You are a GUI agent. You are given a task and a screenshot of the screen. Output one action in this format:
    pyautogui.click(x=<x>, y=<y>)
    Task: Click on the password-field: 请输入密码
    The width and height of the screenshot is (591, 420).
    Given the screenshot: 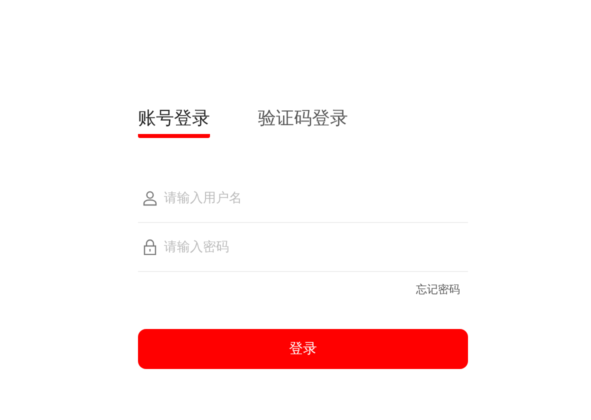 What is the action you would take?
    pyautogui.click(x=316, y=247)
    